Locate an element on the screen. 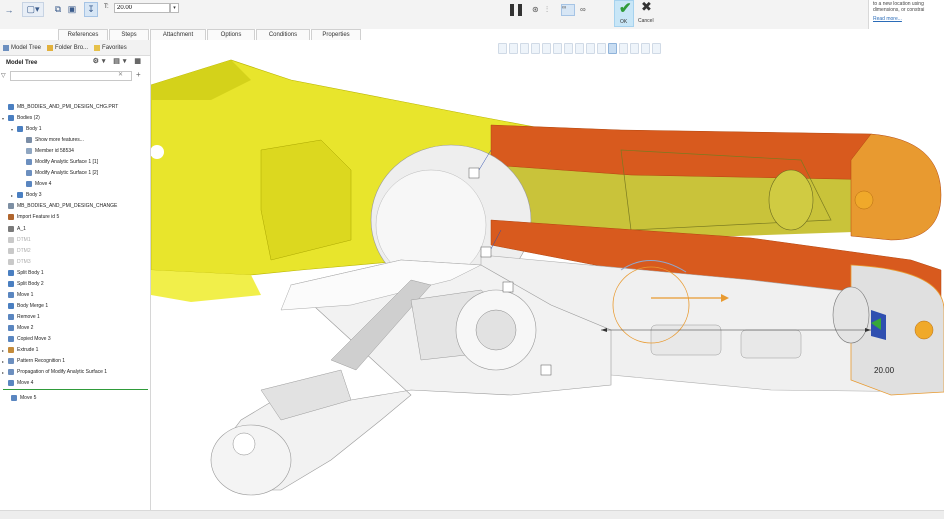 Image resolution: width=944 pixels, height=519 pixels. tree-node: Split Body 1 is located at coordinates (23, 273).